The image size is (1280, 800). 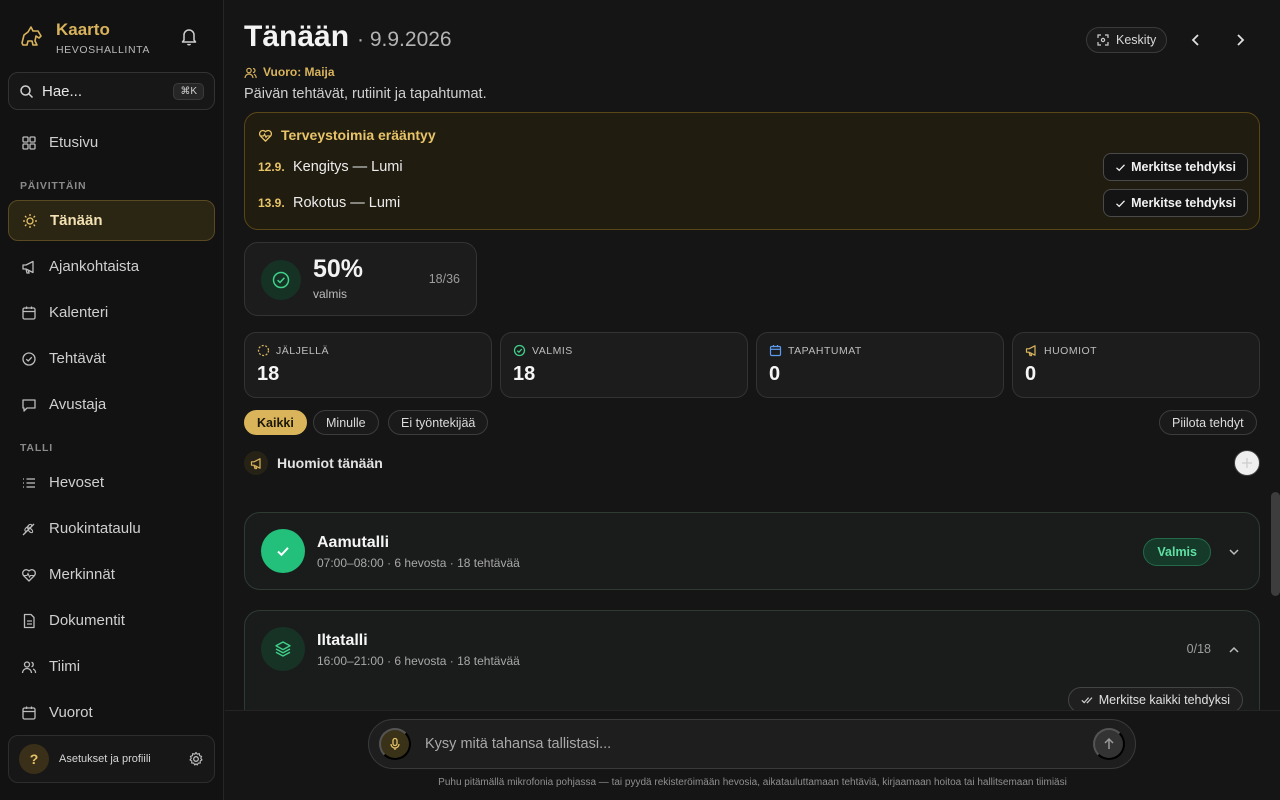 I want to click on assistant-input-box, so click(x=752, y=744).